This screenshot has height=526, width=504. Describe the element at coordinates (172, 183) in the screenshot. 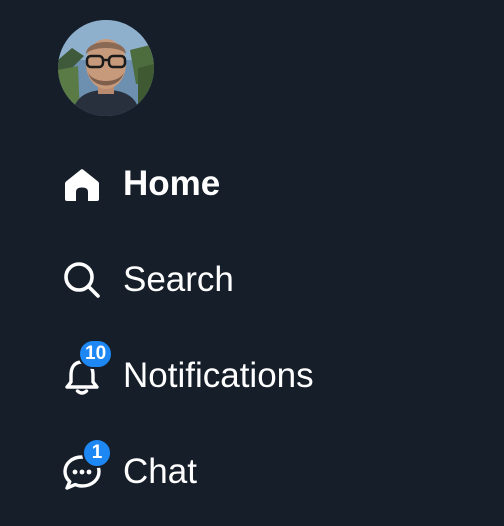

I see `nav-label-home: Home` at that location.